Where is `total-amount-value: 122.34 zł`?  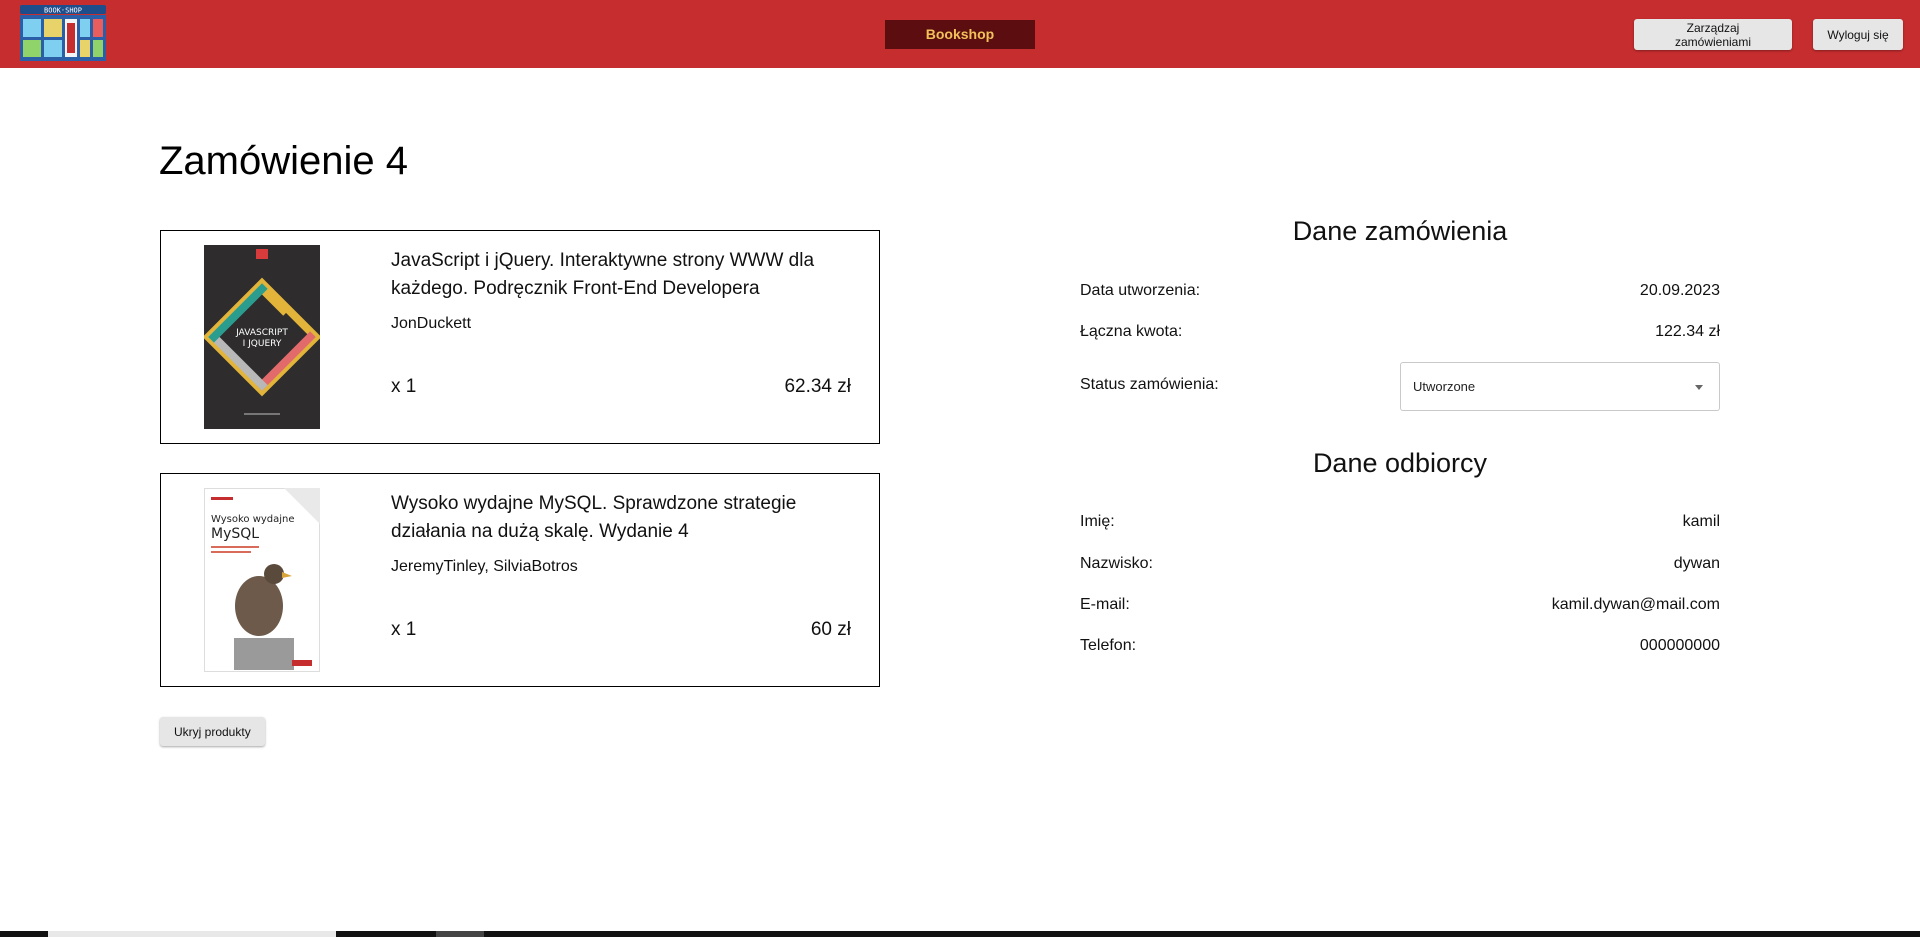 total-amount-value: 122.34 zł is located at coordinates (1687, 331).